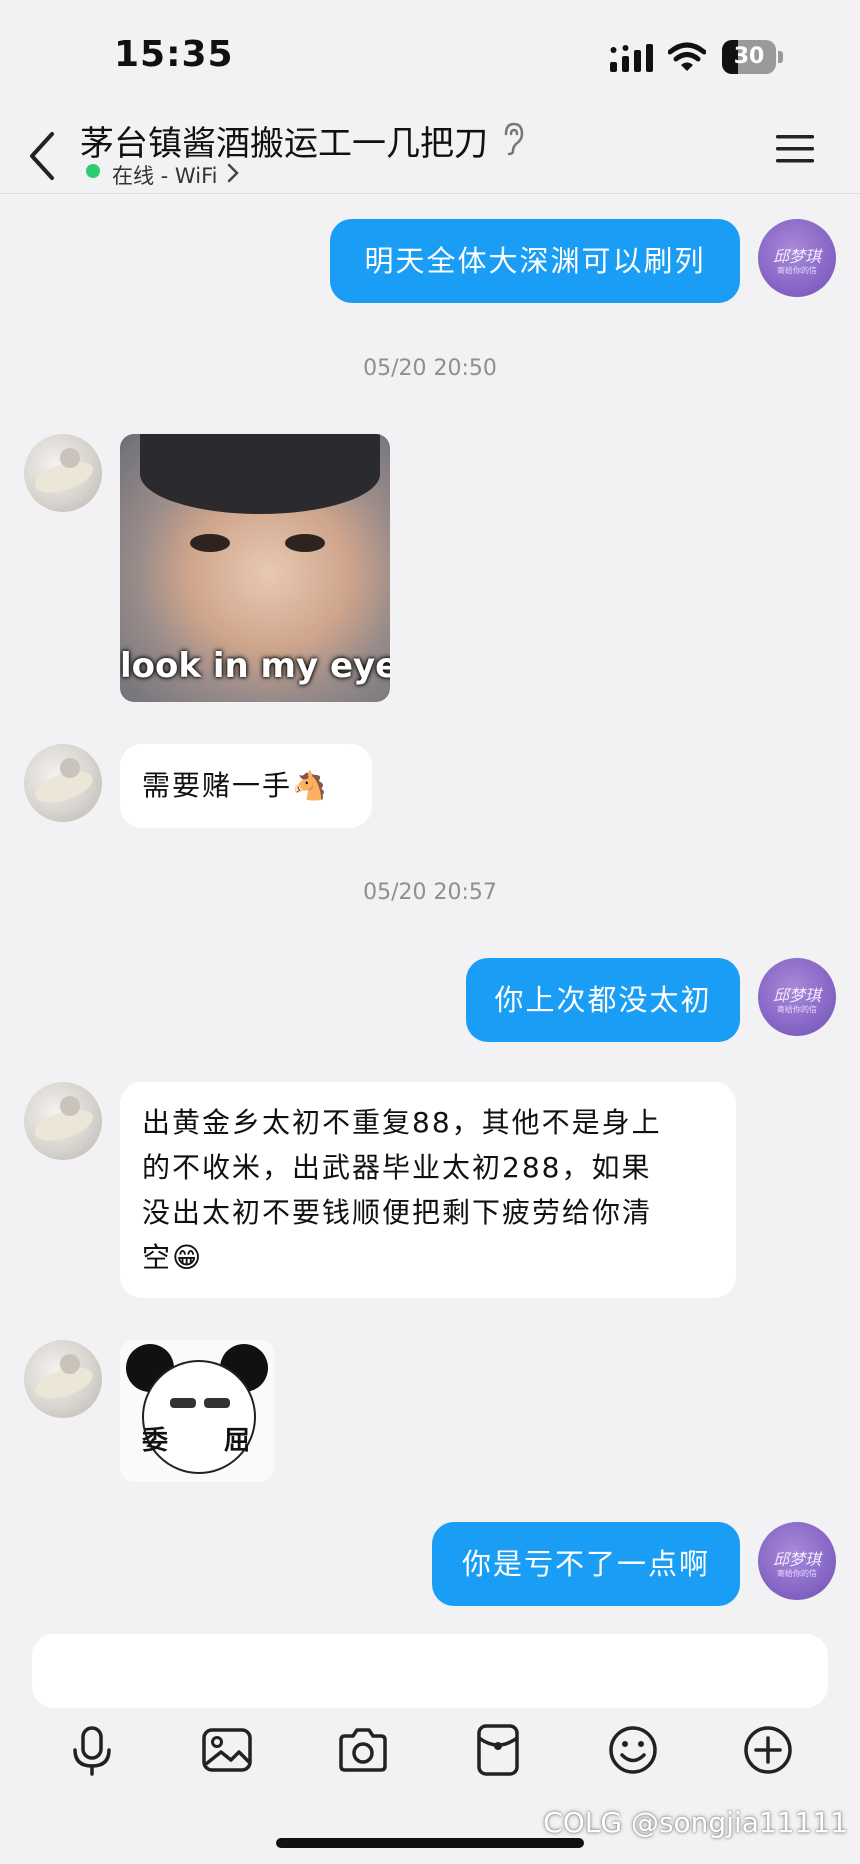  What do you see at coordinates (749, 56) in the screenshot?
I see `battery-percent: 30` at bounding box center [749, 56].